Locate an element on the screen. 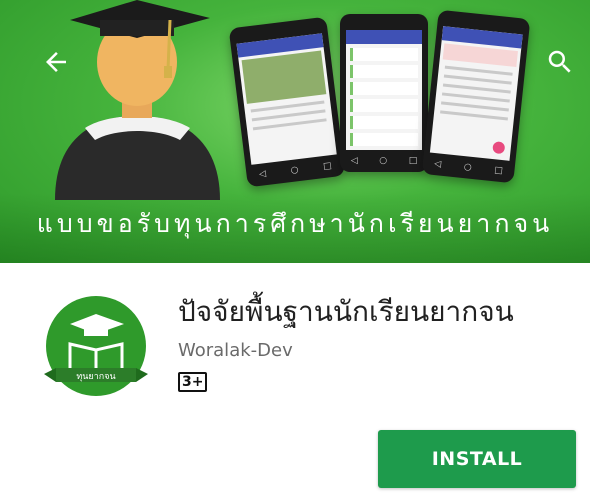 Image resolution: width=590 pixels, height=503 pixels. arrow-back-icon is located at coordinates (56, 62).